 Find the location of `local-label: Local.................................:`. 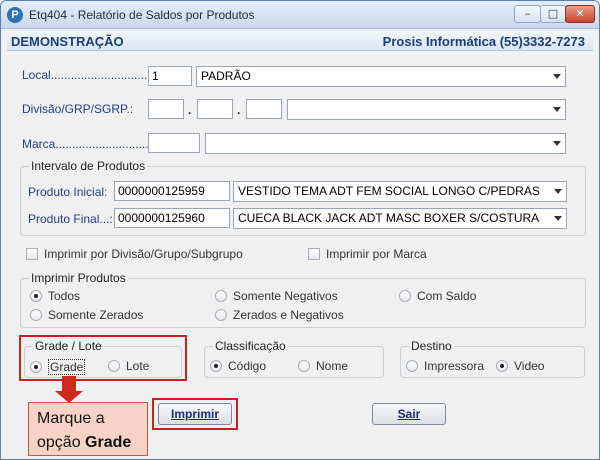

local-label: Local.................................: is located at coordinates (93, 75).